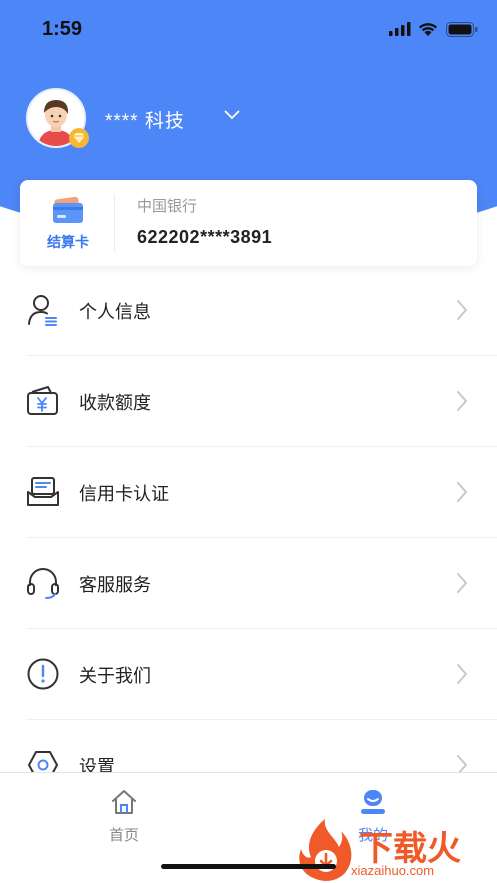 The height and width of the screenshot is (883, 497). Describe the element at coordinates (248, 866) in the screenshot. I see `home-indicator` at that location.